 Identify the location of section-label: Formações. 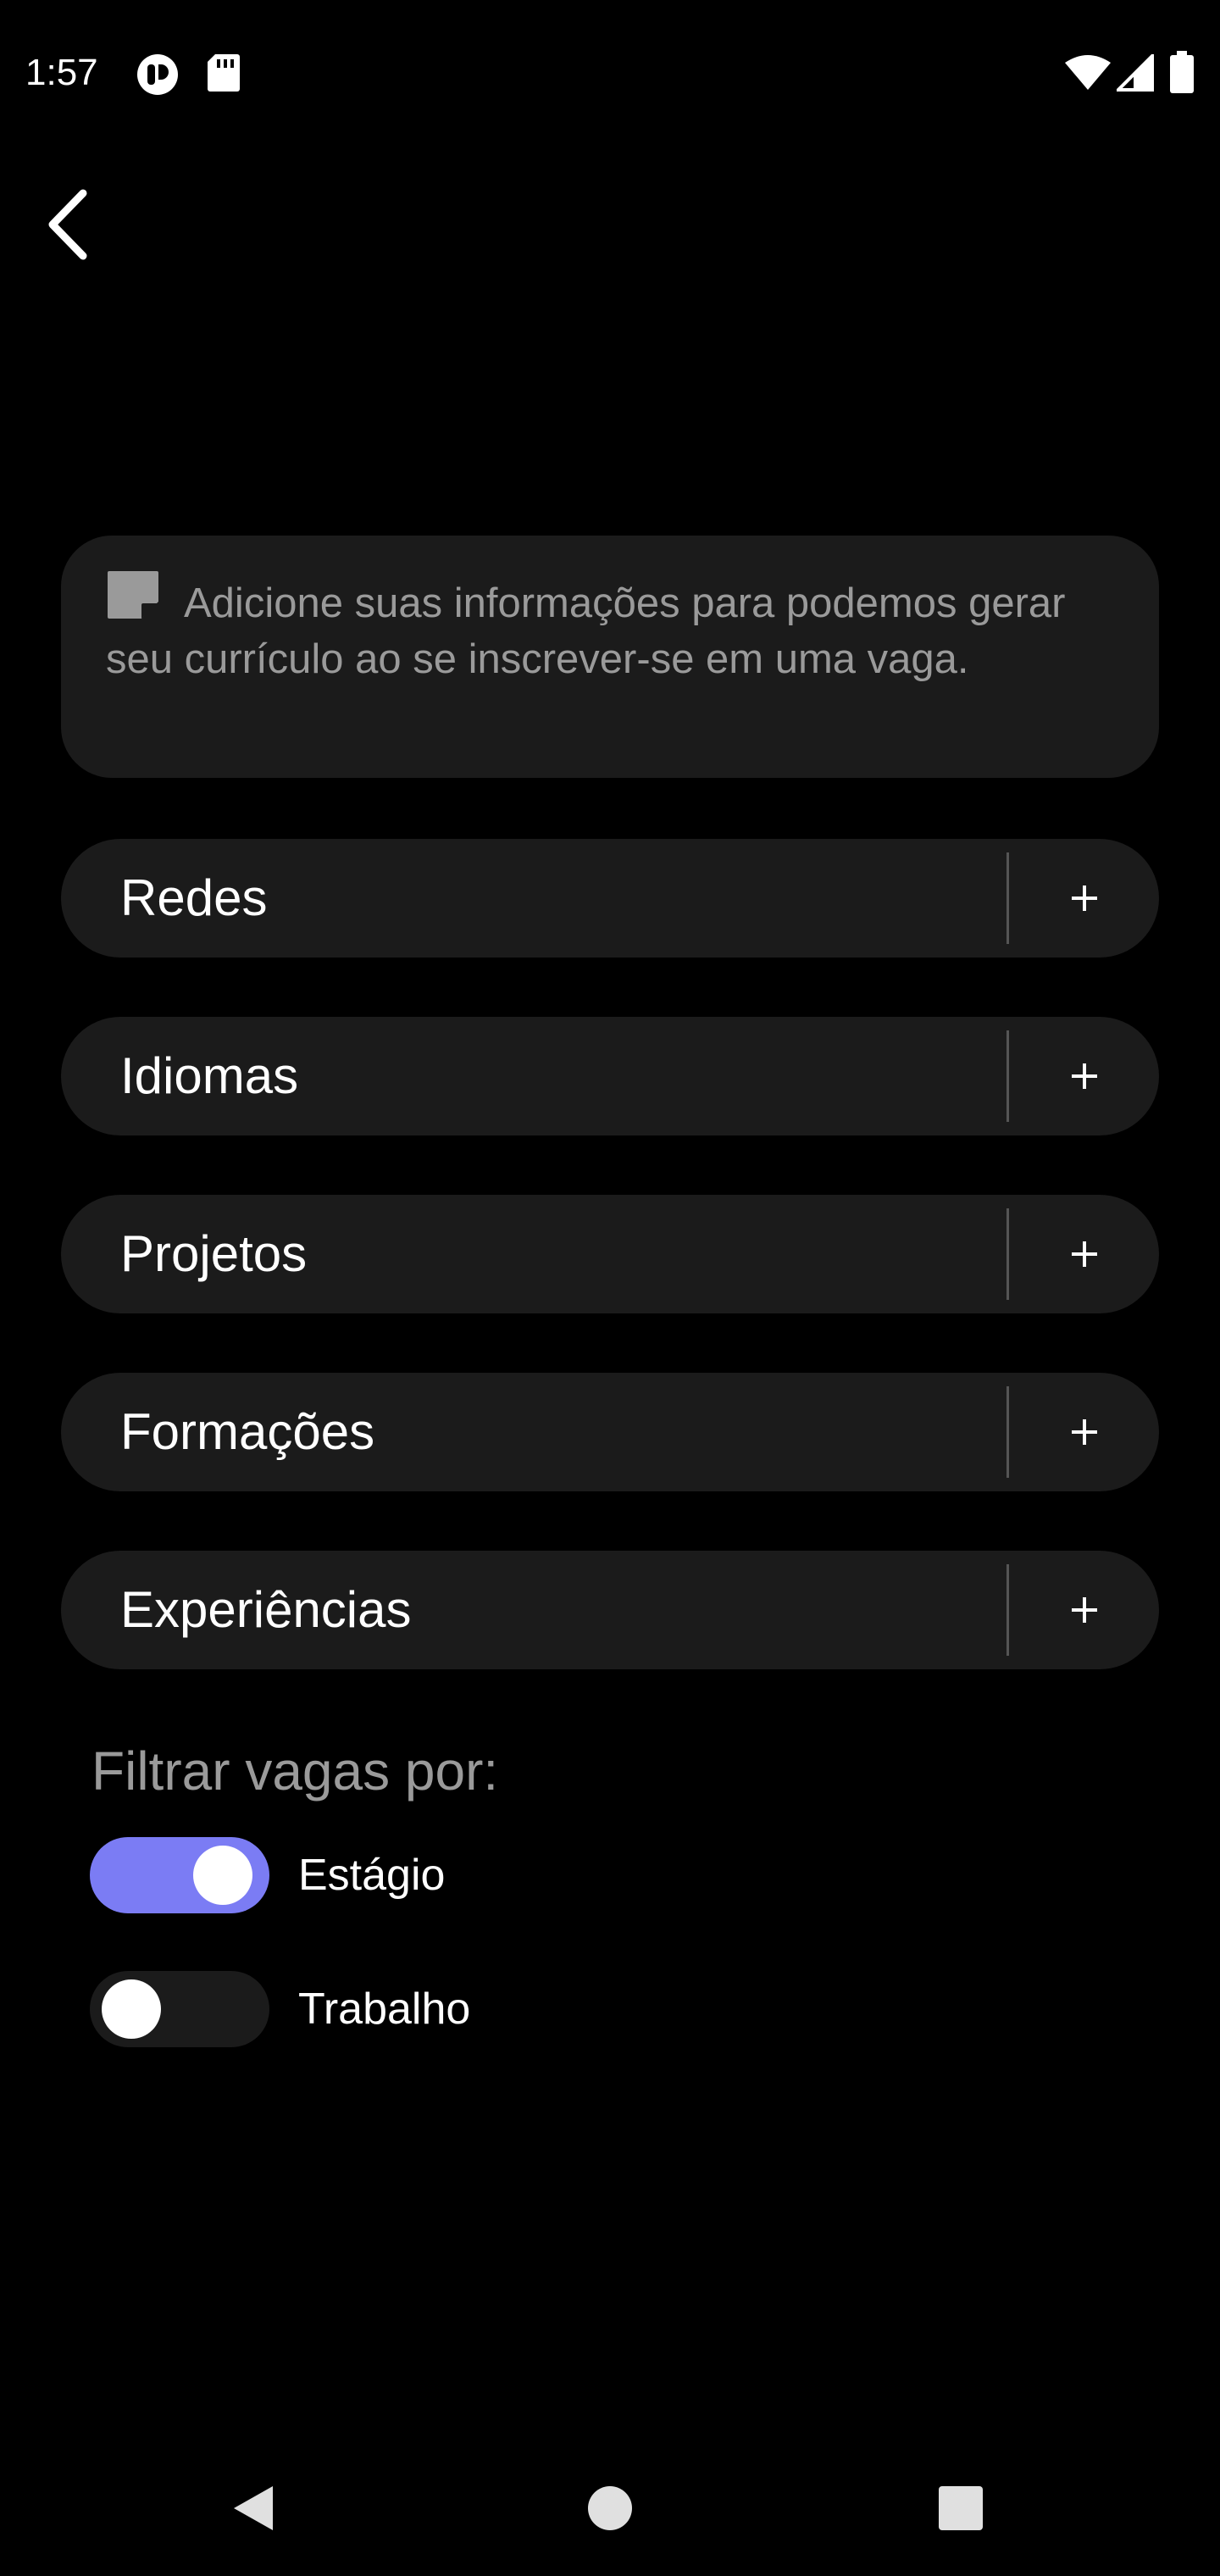
(247, 1431).